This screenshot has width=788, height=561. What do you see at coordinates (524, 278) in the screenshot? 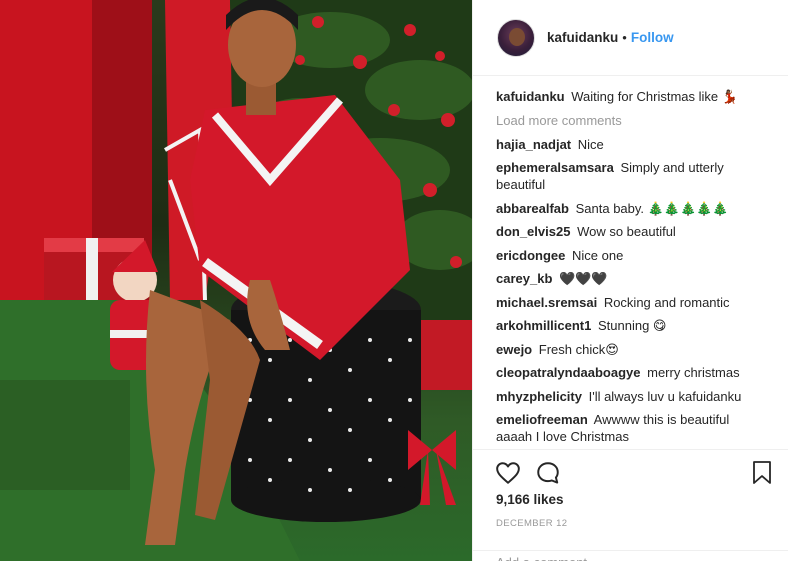
I see `comment-username: carey_kb` at bounding box center [524, 278].